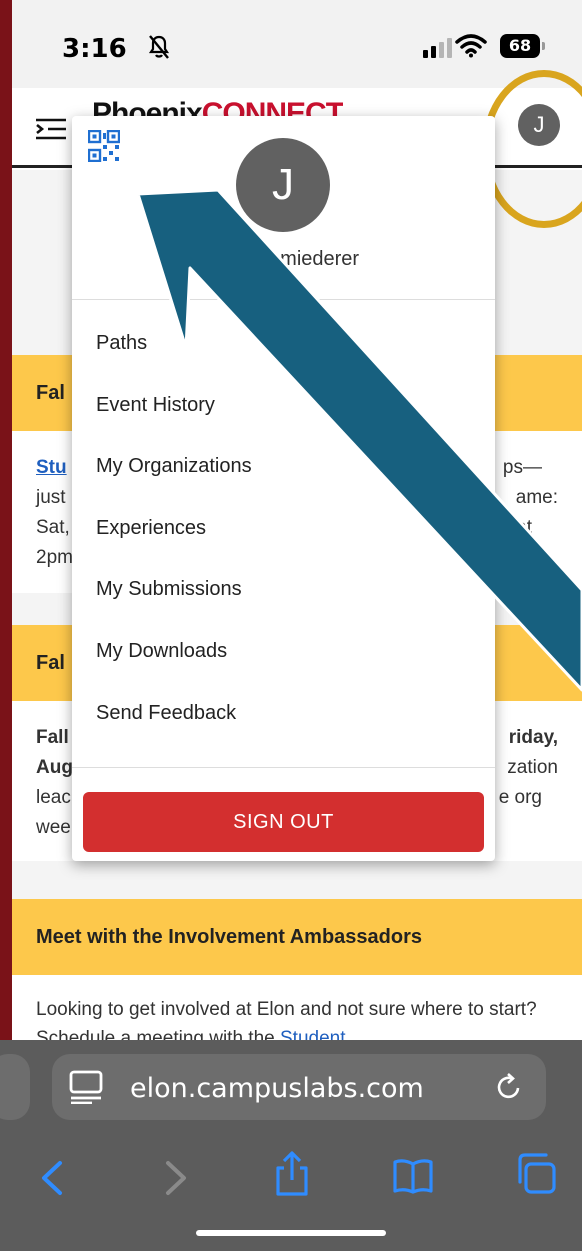 This screenshot has width=582, height=1251. Describe the element at coordinates (159, 47) in the screenshot. I see `bell-muted-icon` at that location.